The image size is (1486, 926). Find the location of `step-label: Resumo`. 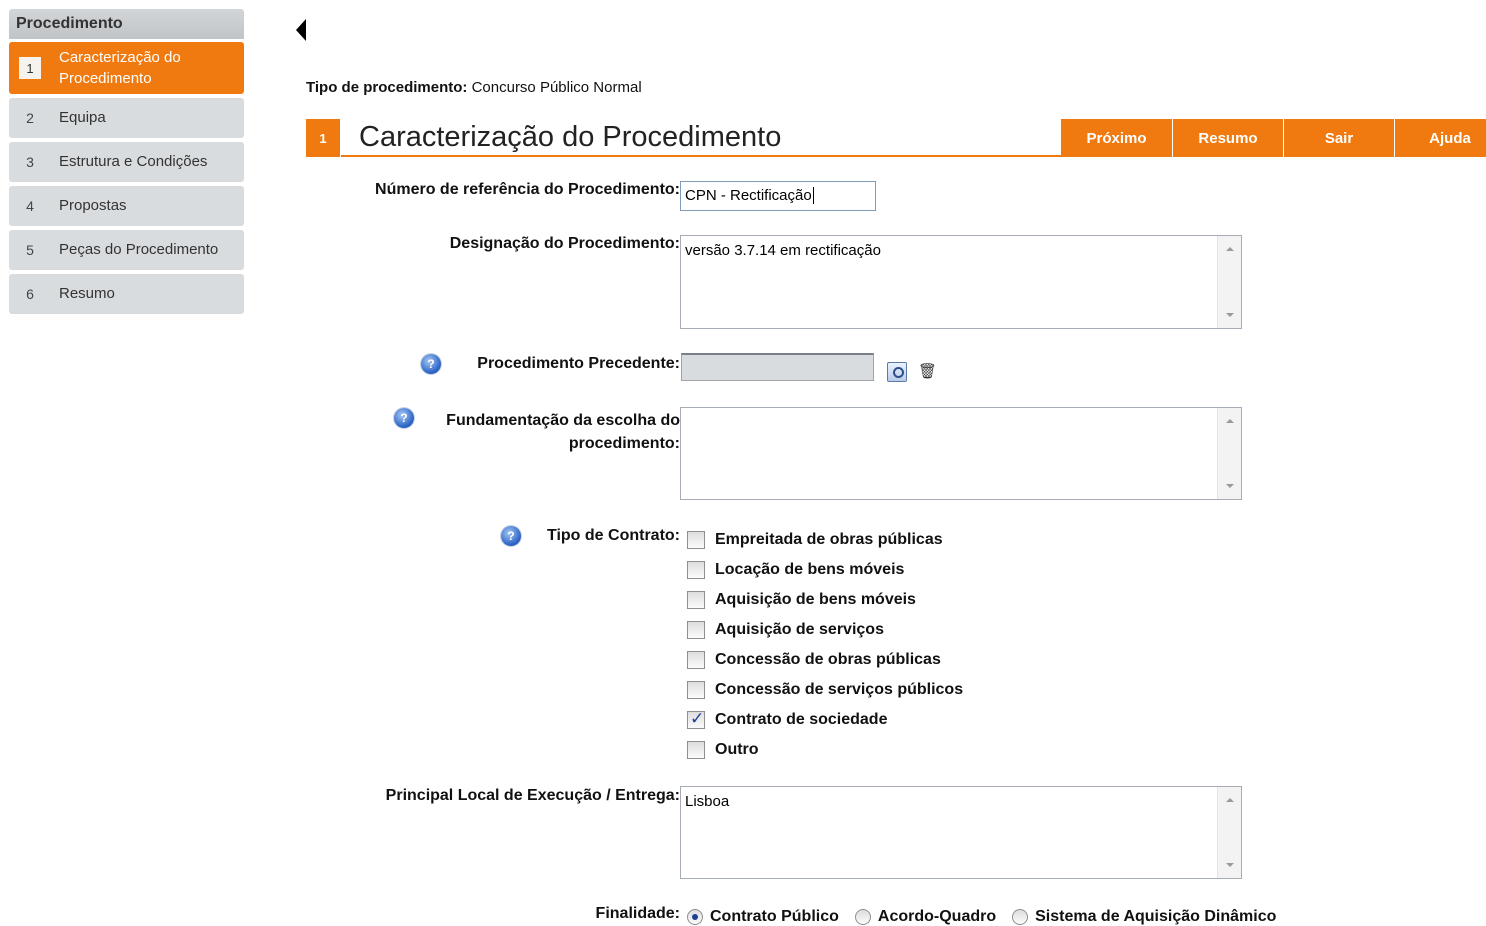

step-label: Resumo is located at coordinates (87, 293).